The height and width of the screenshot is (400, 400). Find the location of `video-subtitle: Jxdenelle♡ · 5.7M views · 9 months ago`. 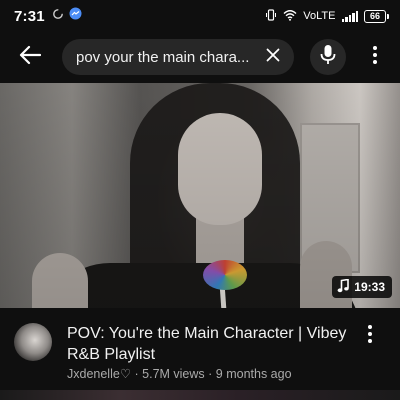

video-subtitle: Jxdenelle♡ · 5.7M views · 9 months ago is located at coordinates (179, 373).